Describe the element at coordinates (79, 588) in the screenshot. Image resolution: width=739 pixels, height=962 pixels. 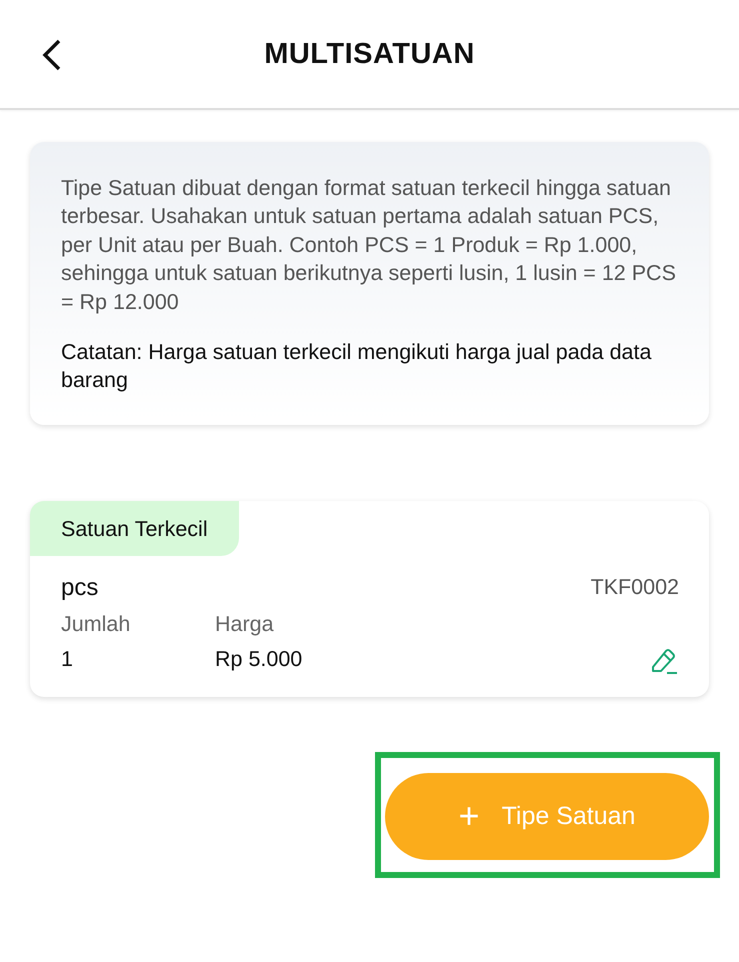
I see `unit-name: pcs` at that location.